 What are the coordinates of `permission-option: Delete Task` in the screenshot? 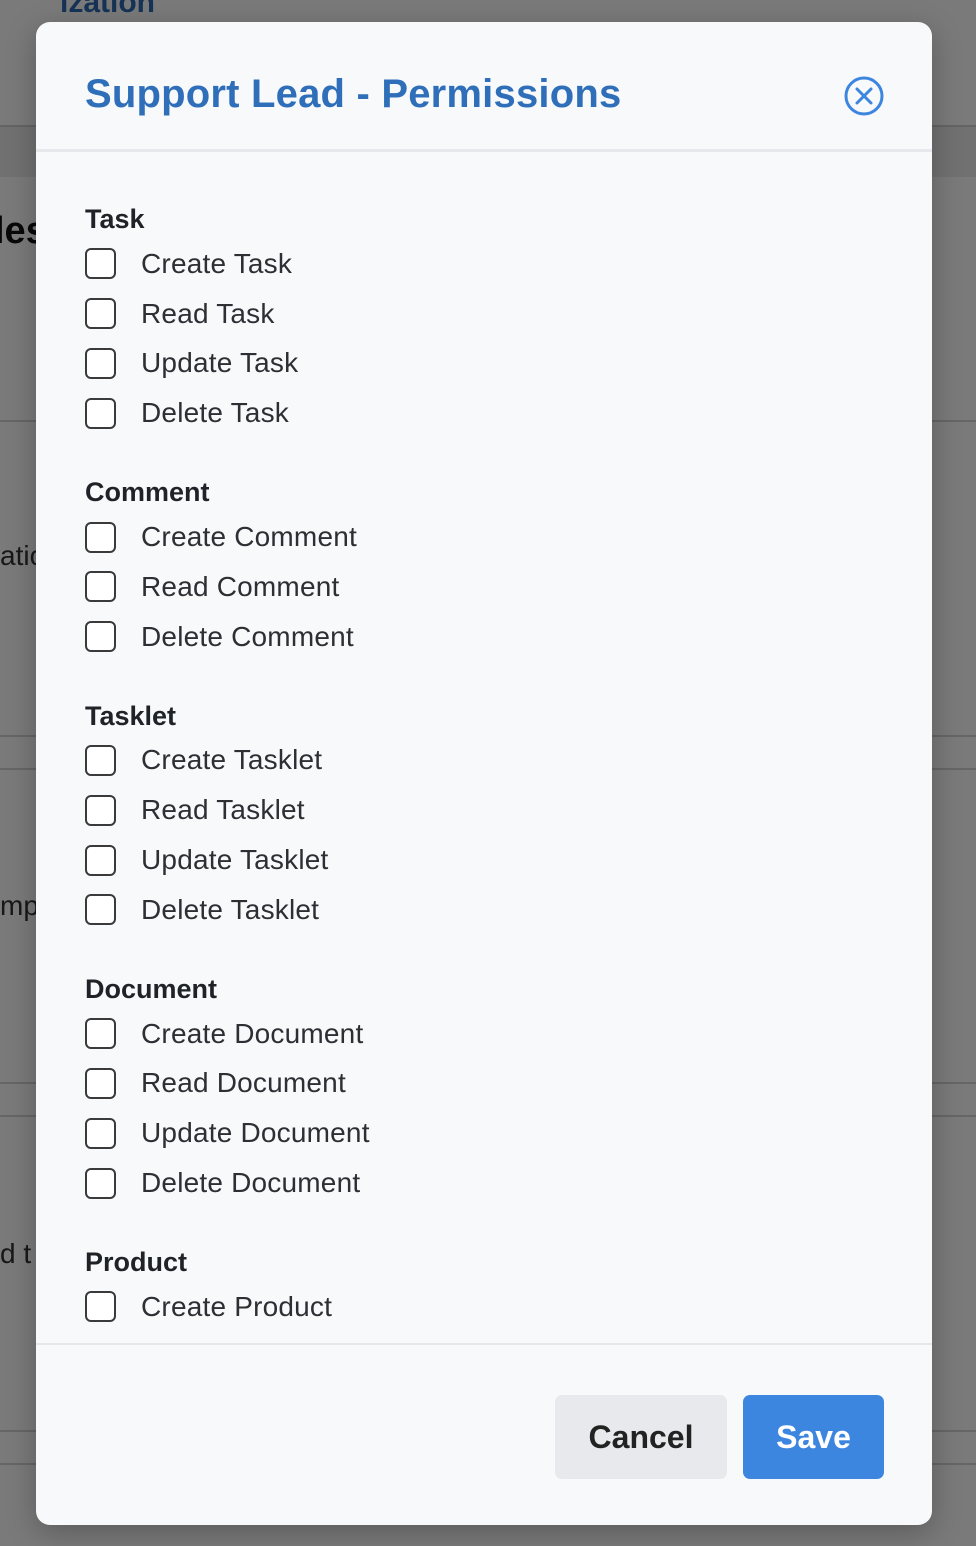 It's located at (508, 413).